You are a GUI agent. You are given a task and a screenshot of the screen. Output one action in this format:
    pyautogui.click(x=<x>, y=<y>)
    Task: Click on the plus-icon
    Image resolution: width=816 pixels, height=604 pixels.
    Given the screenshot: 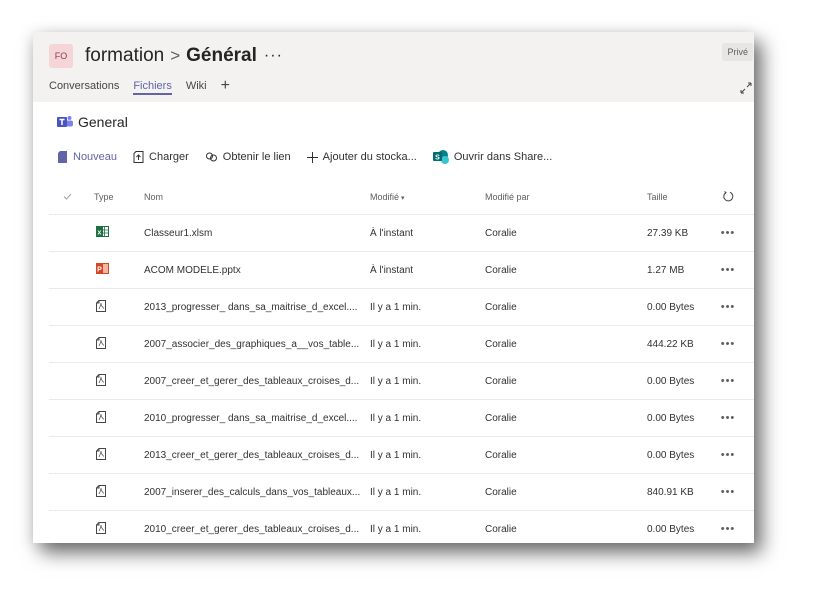 What is the action you would take?
    pyautogui.click(x=312, y=157)
    